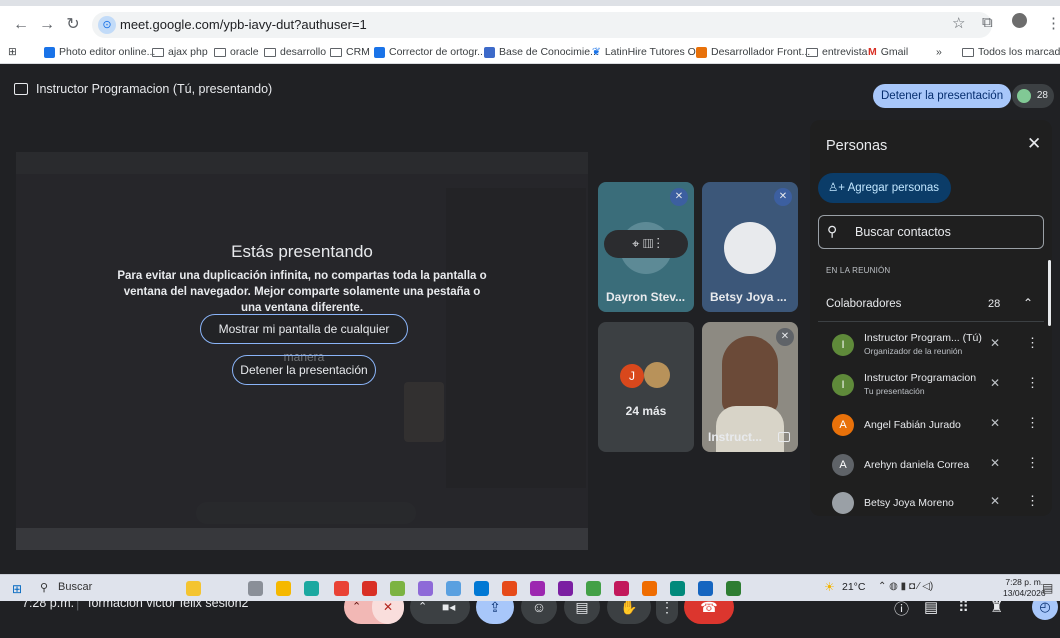 This screenshot has height=638, width=1060. Describe the element at coordinates (709, 607) in the screenshot. I see `hang-up-icon: ☎` at that location.